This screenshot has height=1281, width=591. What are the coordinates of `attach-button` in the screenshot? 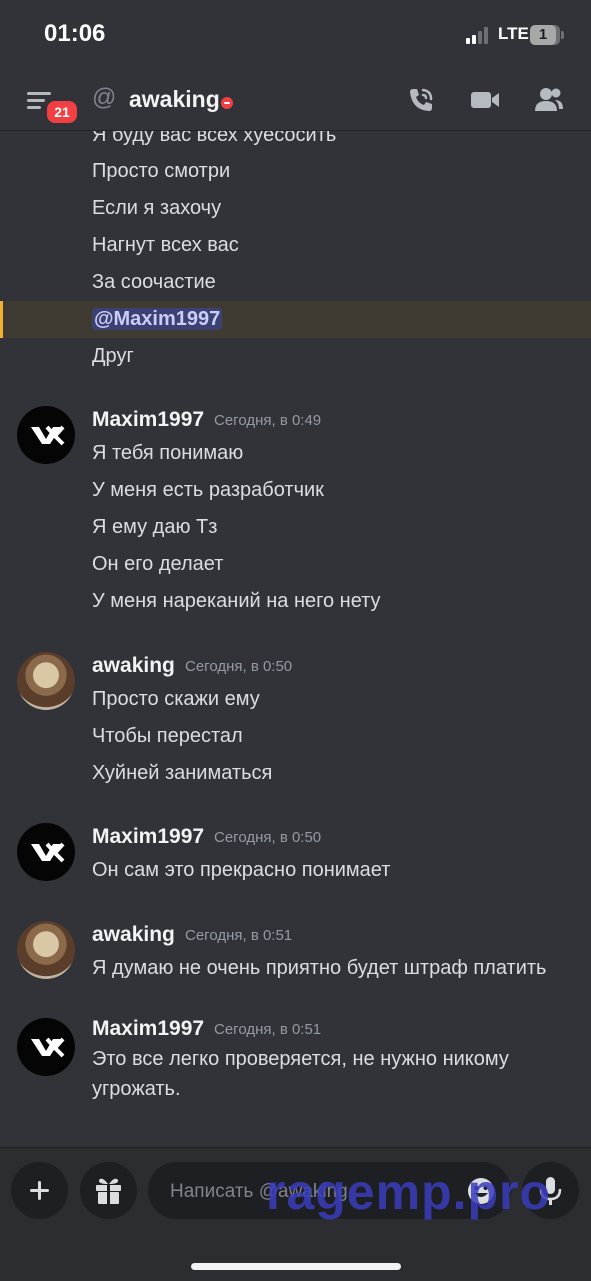 It's located at (39, 1190).